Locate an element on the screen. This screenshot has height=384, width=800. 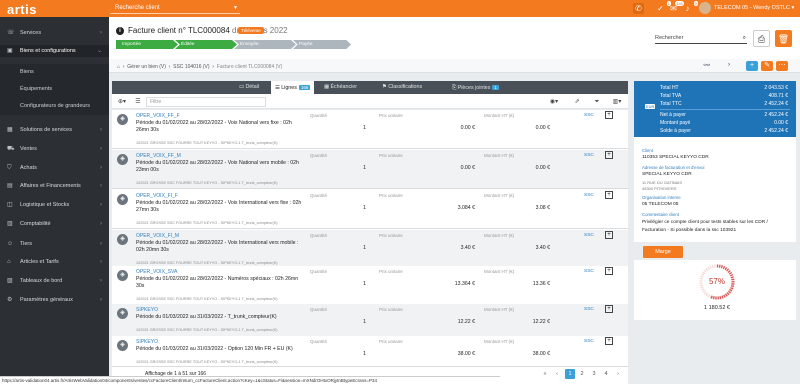
sidebar-item-biens-configurations: ▣ Biens et configurations ⌄ is located at coordinates (54, 51).